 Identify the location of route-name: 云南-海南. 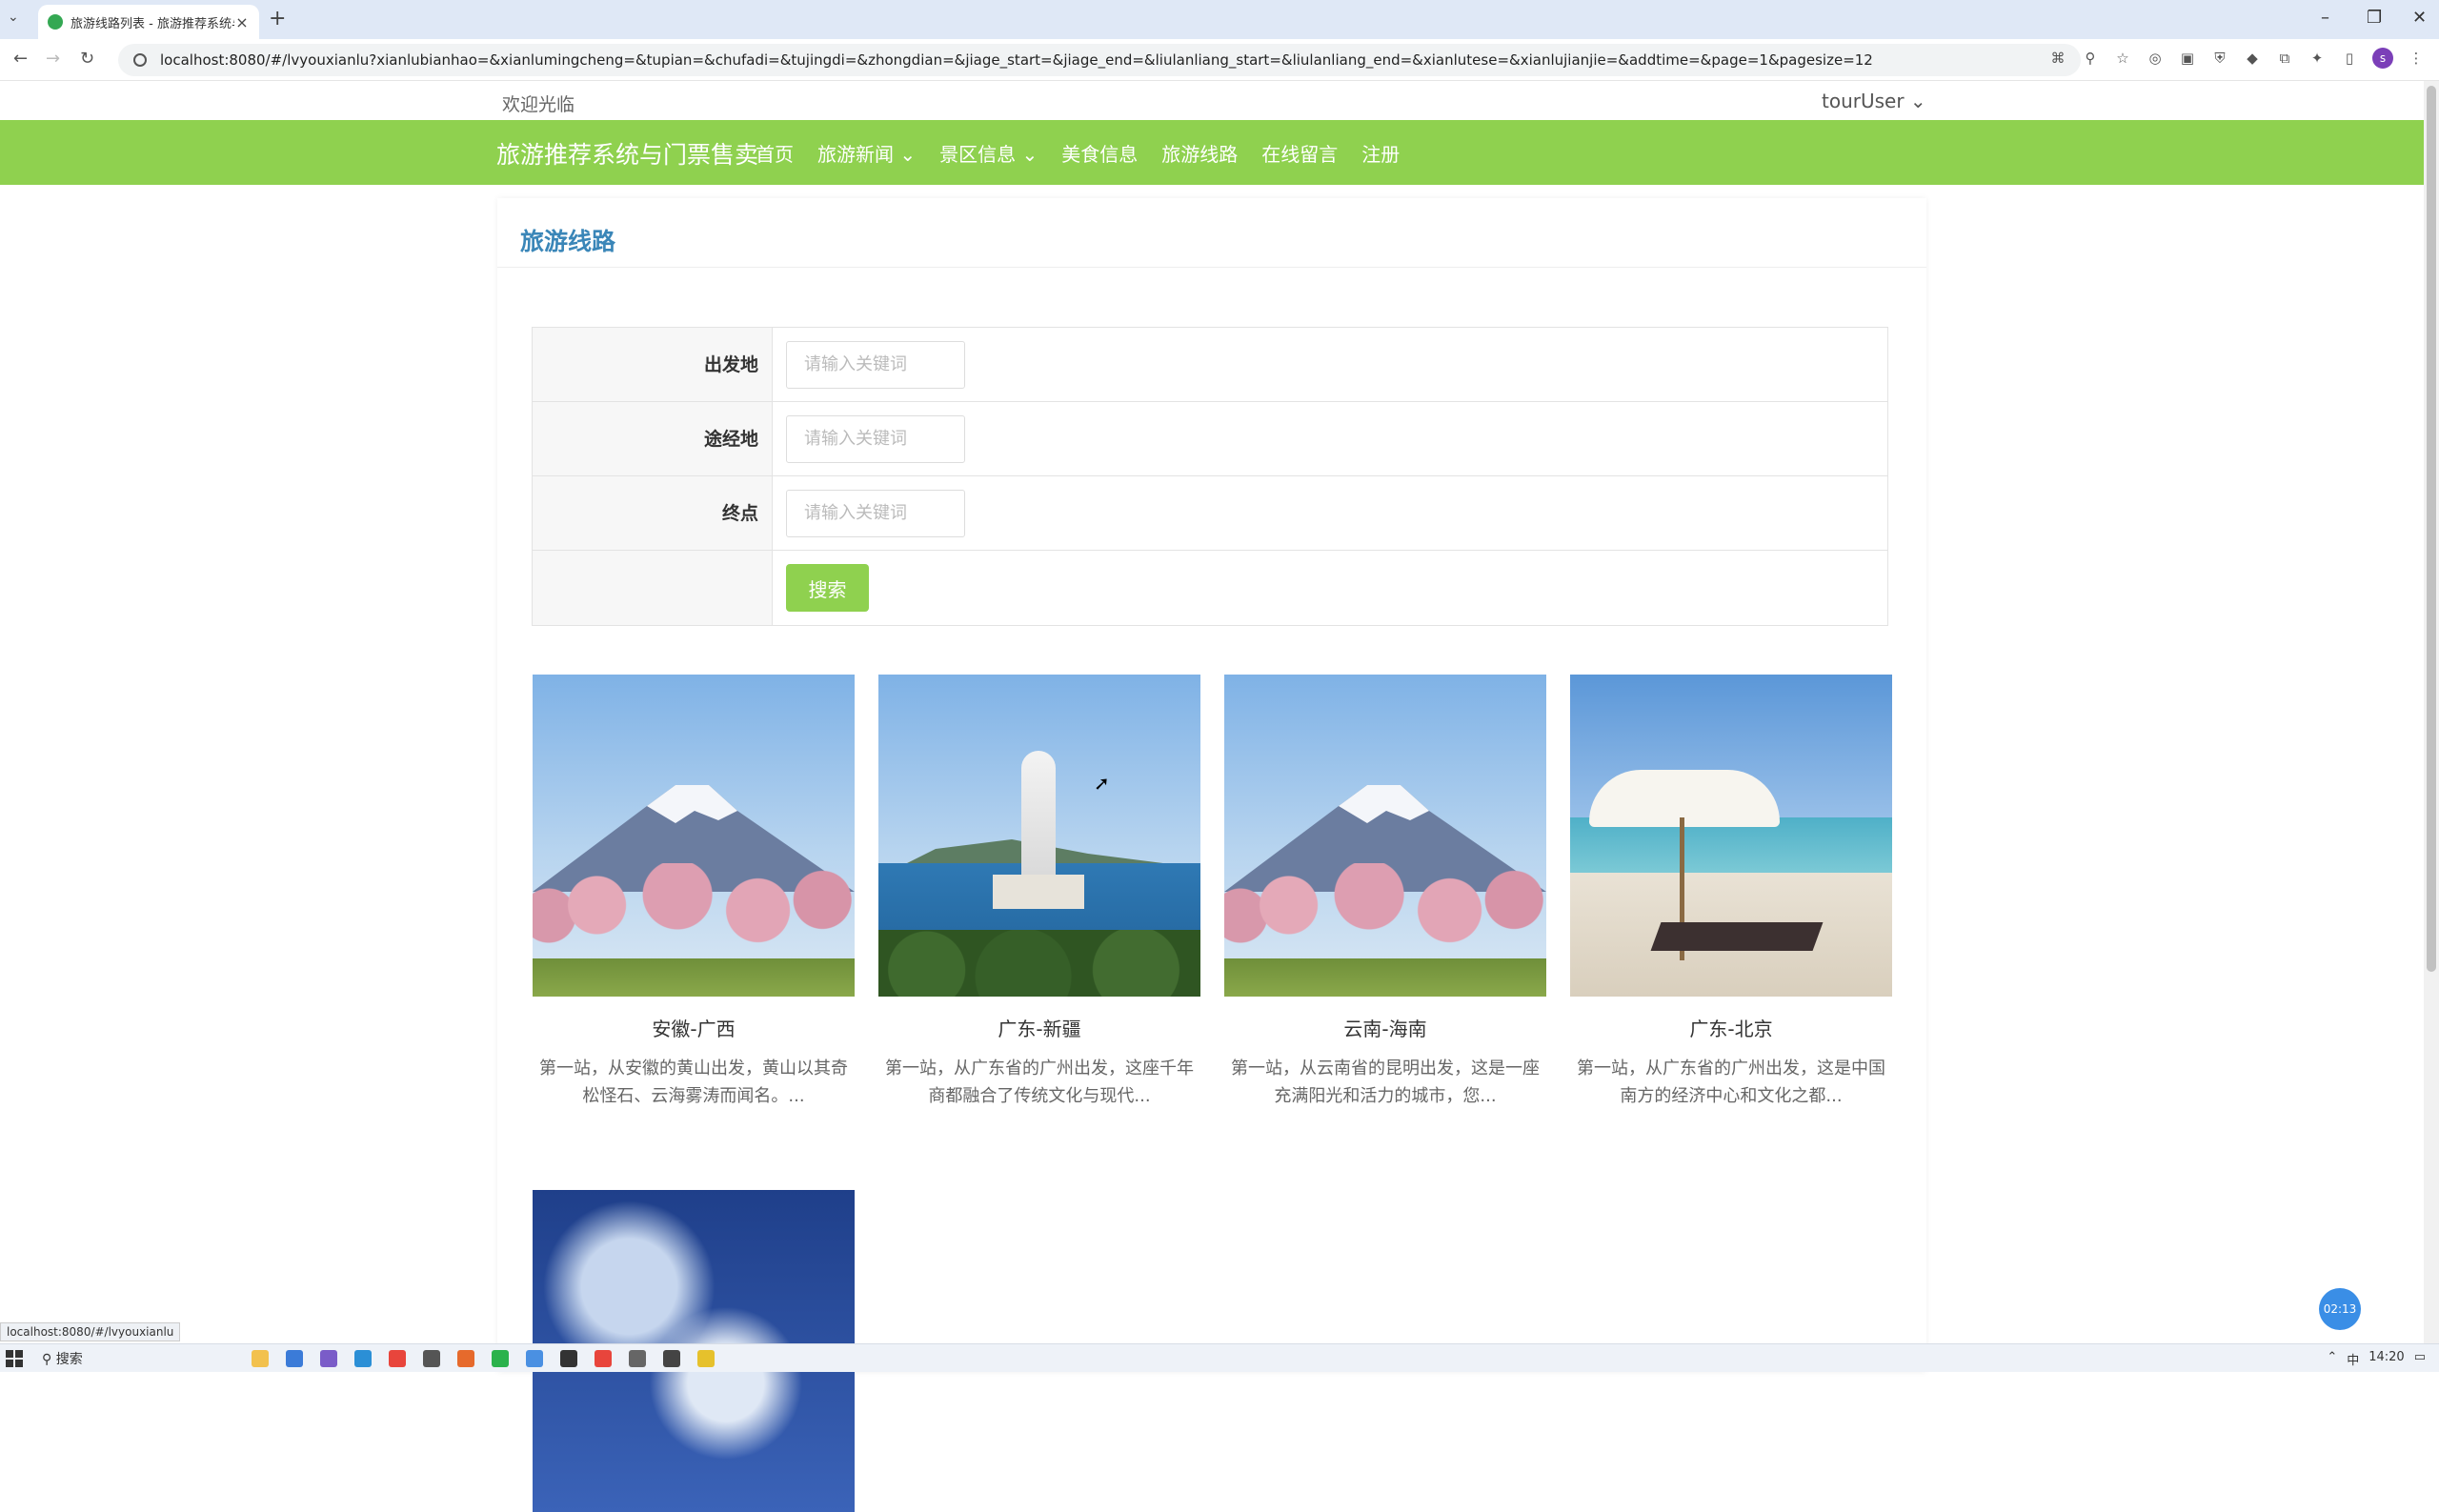
(1385, 1027).